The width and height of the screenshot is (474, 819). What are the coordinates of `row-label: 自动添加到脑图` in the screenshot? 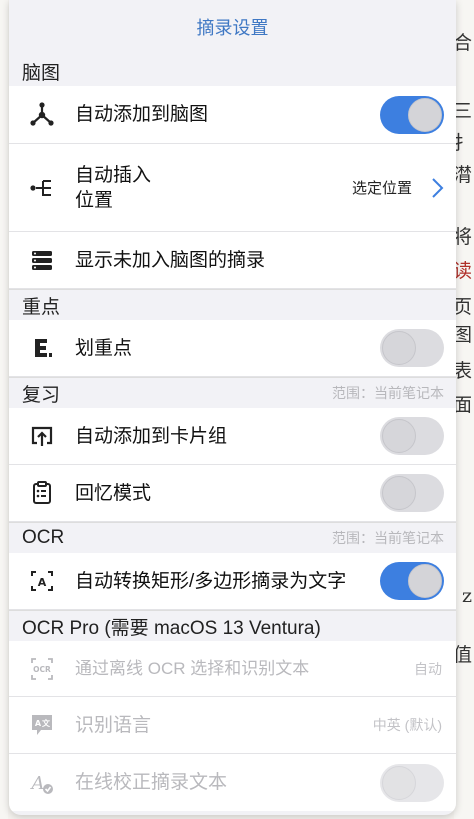 It's located at (142, 114).